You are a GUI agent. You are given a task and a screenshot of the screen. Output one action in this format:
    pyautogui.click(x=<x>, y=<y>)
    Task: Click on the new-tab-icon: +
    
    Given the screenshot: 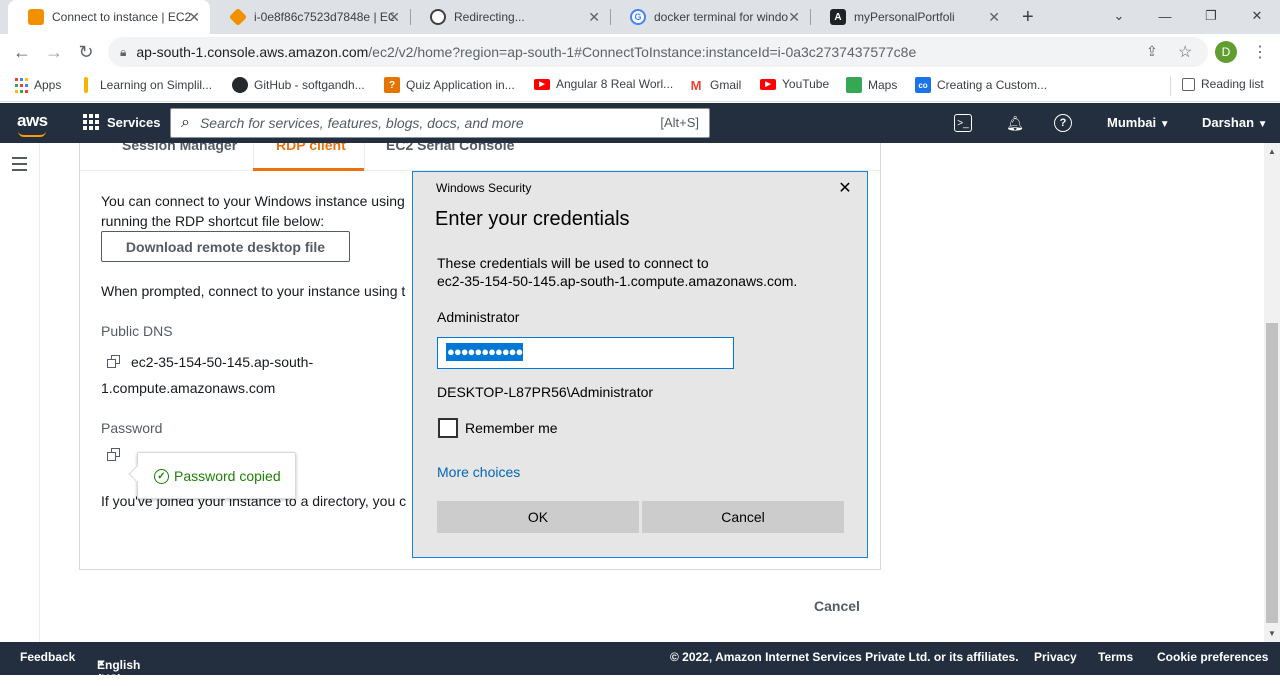 What is the action you would take?
    pyautogui.click(x=1028, y=17)
    